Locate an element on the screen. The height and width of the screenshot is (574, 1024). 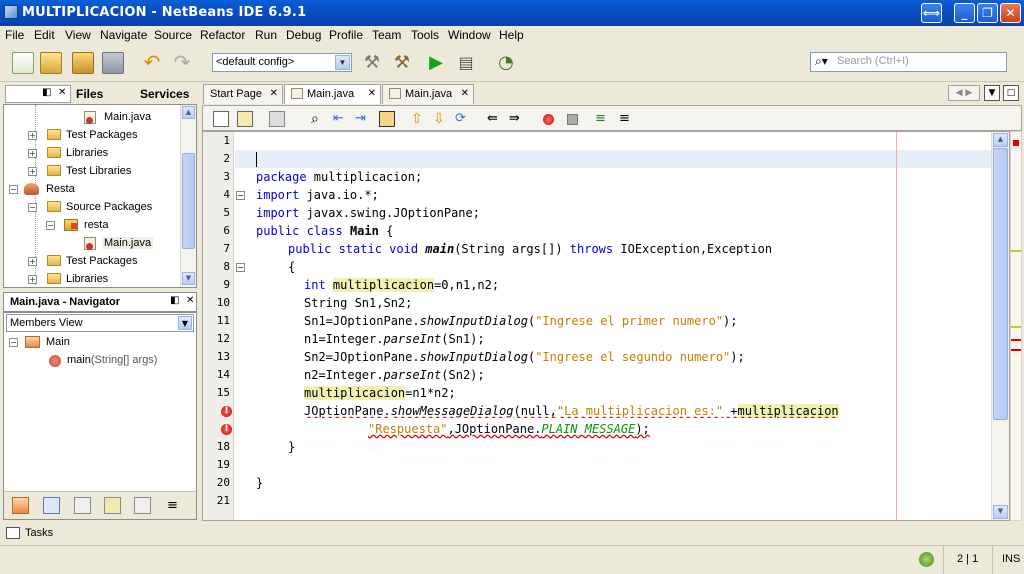
open-project-icon is located at coordinates (83, 63).